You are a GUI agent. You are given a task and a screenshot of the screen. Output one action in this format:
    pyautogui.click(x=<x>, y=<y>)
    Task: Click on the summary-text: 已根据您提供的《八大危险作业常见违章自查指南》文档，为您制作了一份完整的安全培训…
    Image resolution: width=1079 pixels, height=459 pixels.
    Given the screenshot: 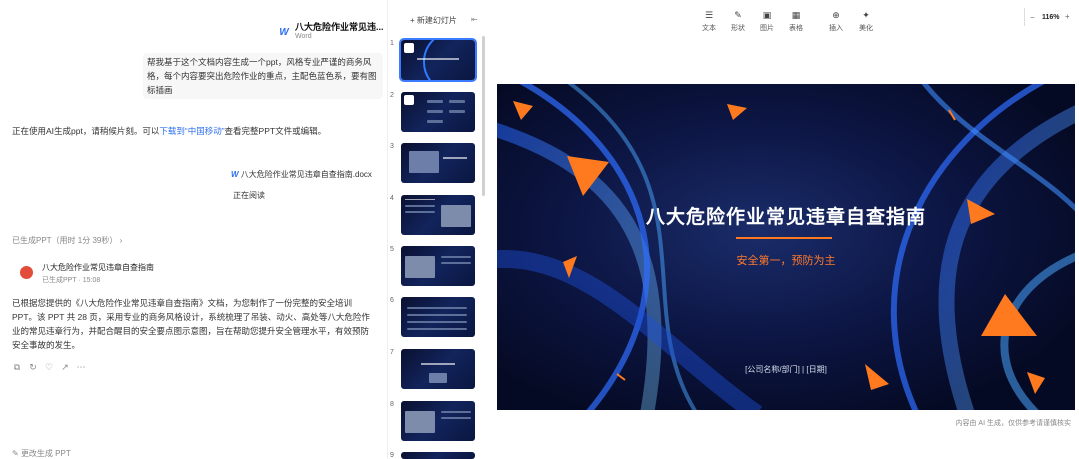 What is the action you would take?
    pyautogui.click(x=191, y=324)
    